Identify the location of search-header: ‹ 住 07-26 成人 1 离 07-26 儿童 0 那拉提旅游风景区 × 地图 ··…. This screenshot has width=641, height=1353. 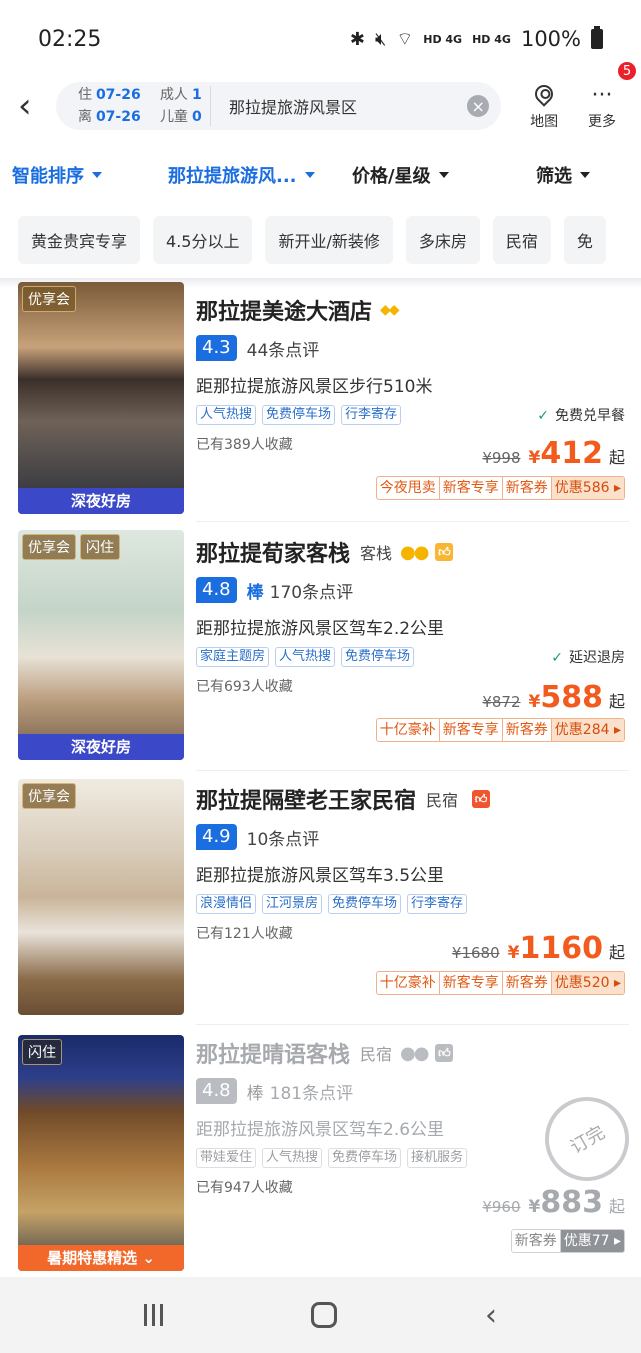
(320, 97).